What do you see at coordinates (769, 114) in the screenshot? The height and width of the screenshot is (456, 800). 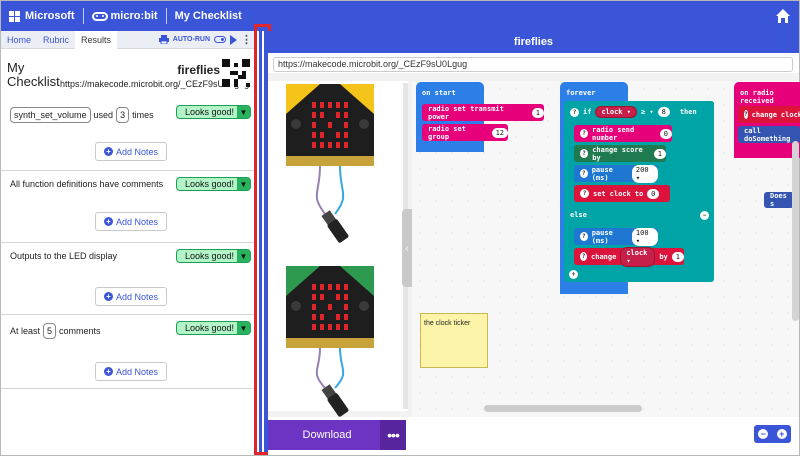 I see `change-variable-block: ? change clock` at bounding box center [769, 114].